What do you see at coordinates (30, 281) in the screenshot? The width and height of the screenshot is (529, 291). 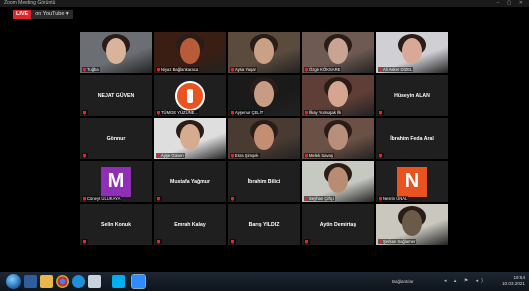 I see `explorer-icon` at bounding box center [30, 281].